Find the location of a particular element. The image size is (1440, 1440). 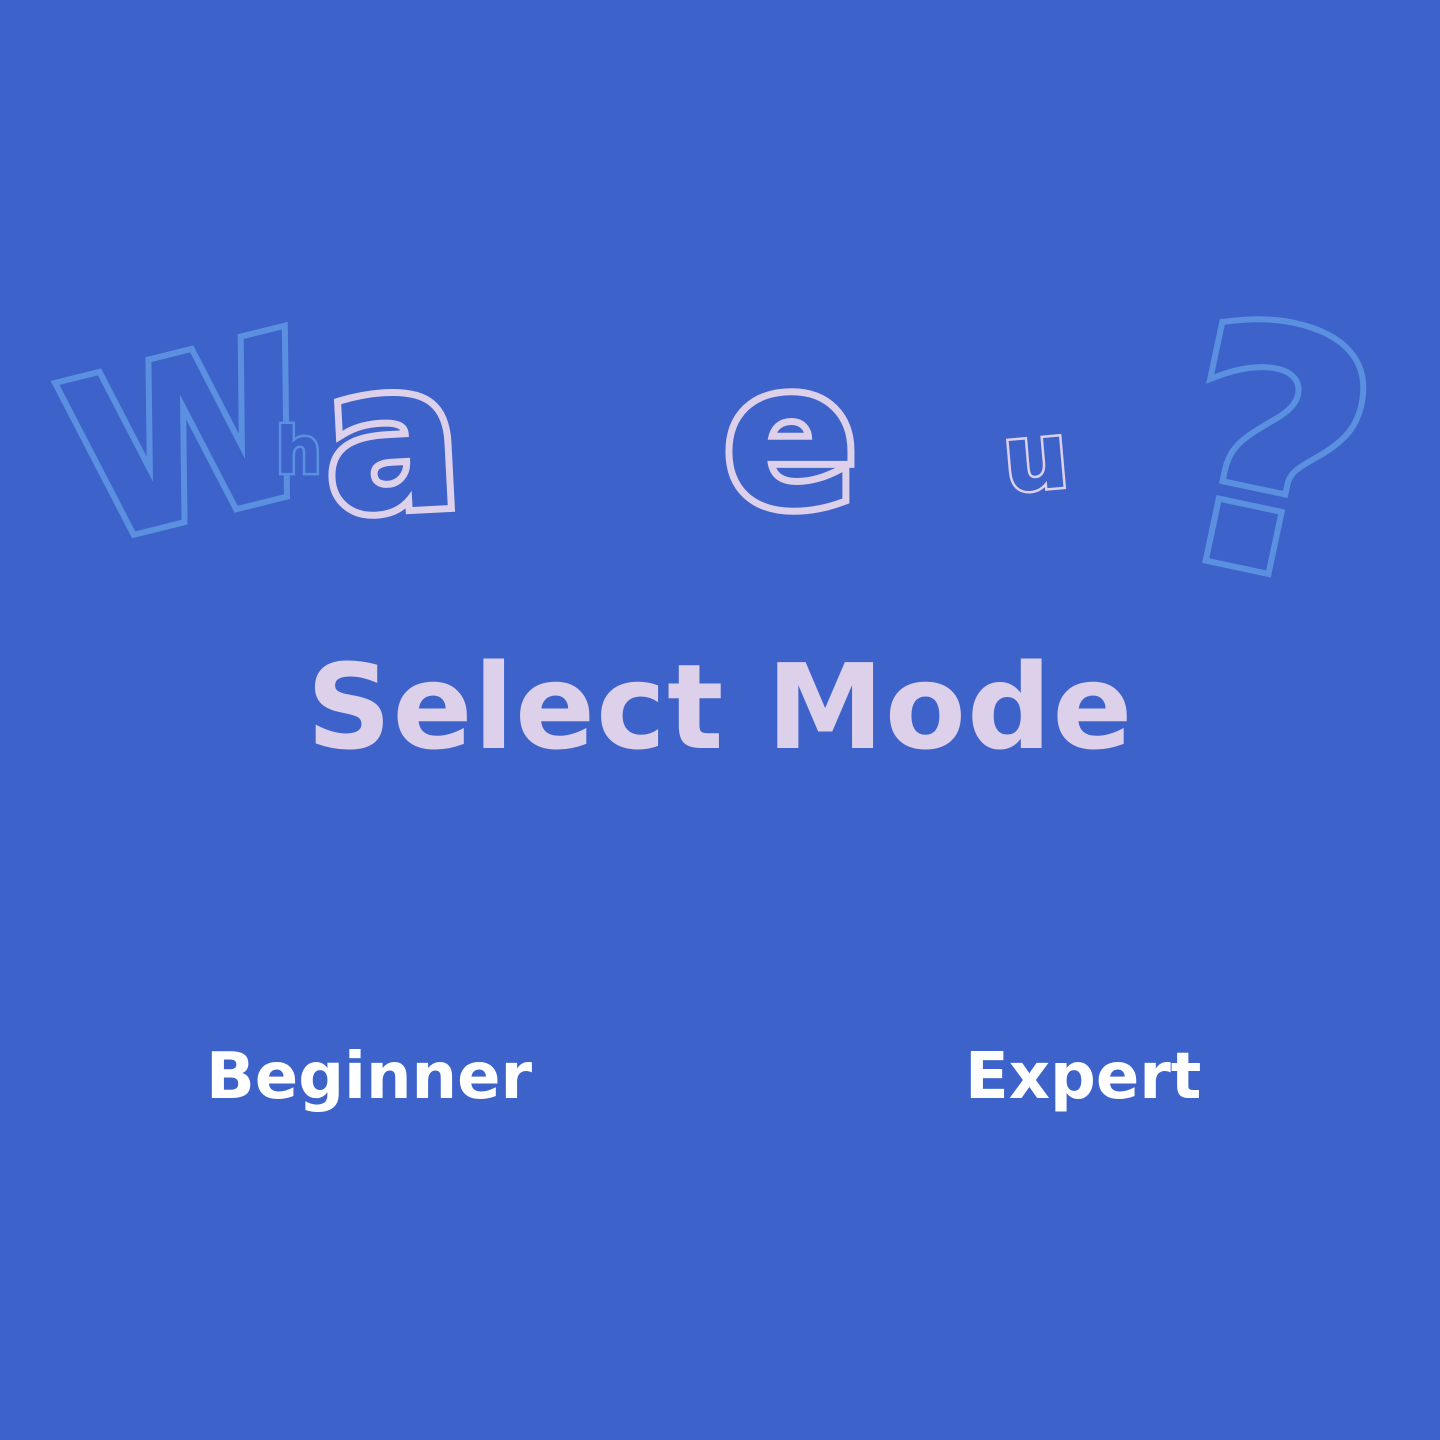

page-title: Select Mode is located at coordinates (720, 707).